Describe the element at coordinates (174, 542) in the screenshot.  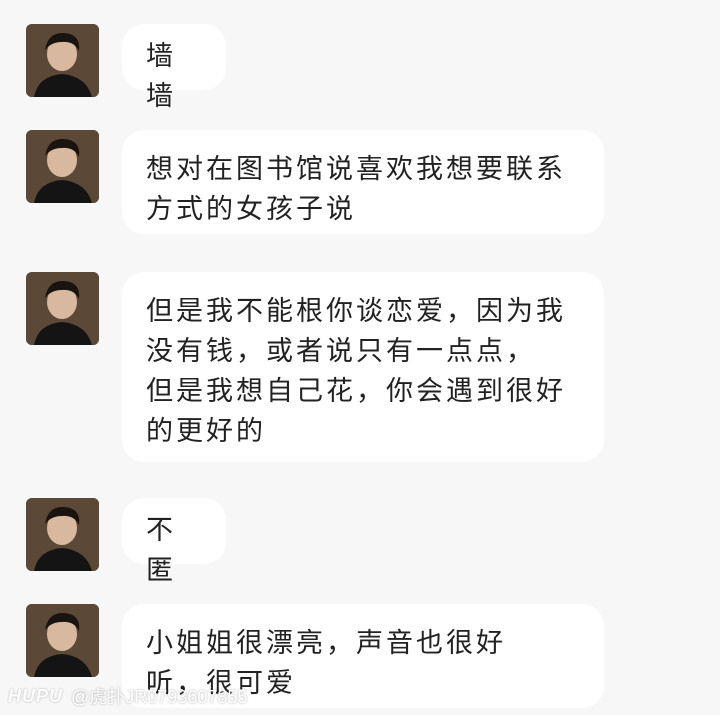
I see `message-bubble: 不匿` at that location.